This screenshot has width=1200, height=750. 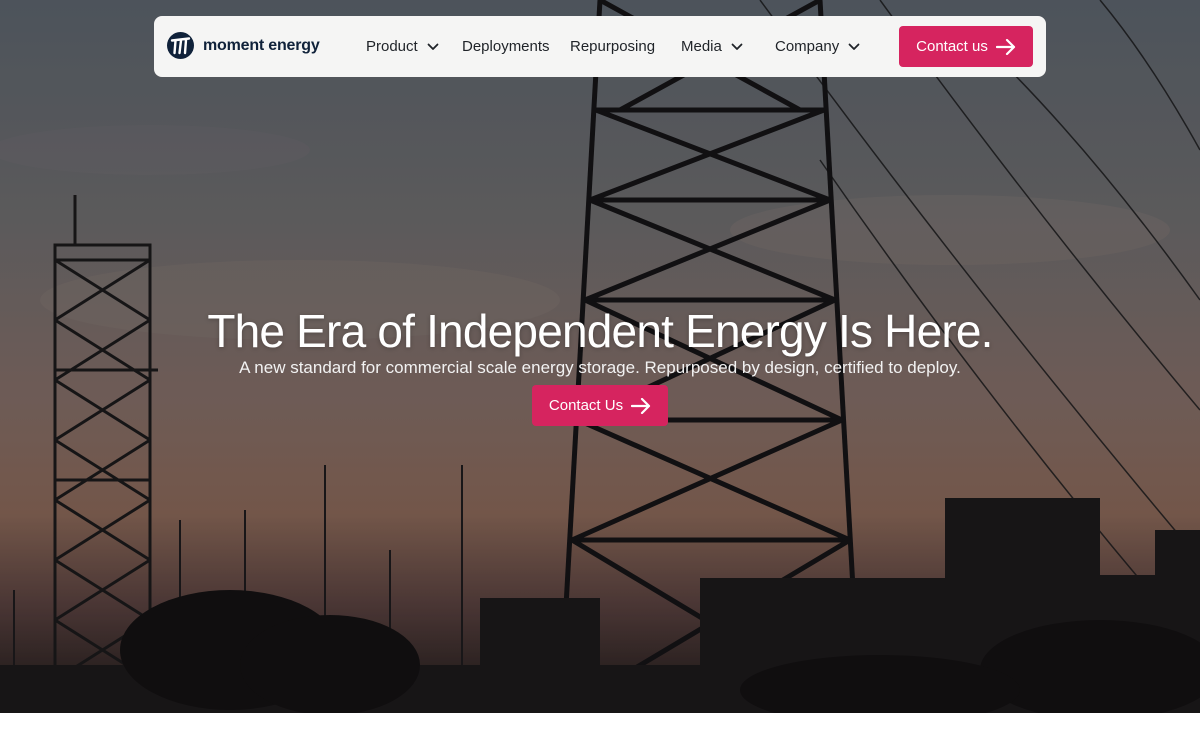 I want to click on brand-logo: moment energy, so click(x=243, y=45).